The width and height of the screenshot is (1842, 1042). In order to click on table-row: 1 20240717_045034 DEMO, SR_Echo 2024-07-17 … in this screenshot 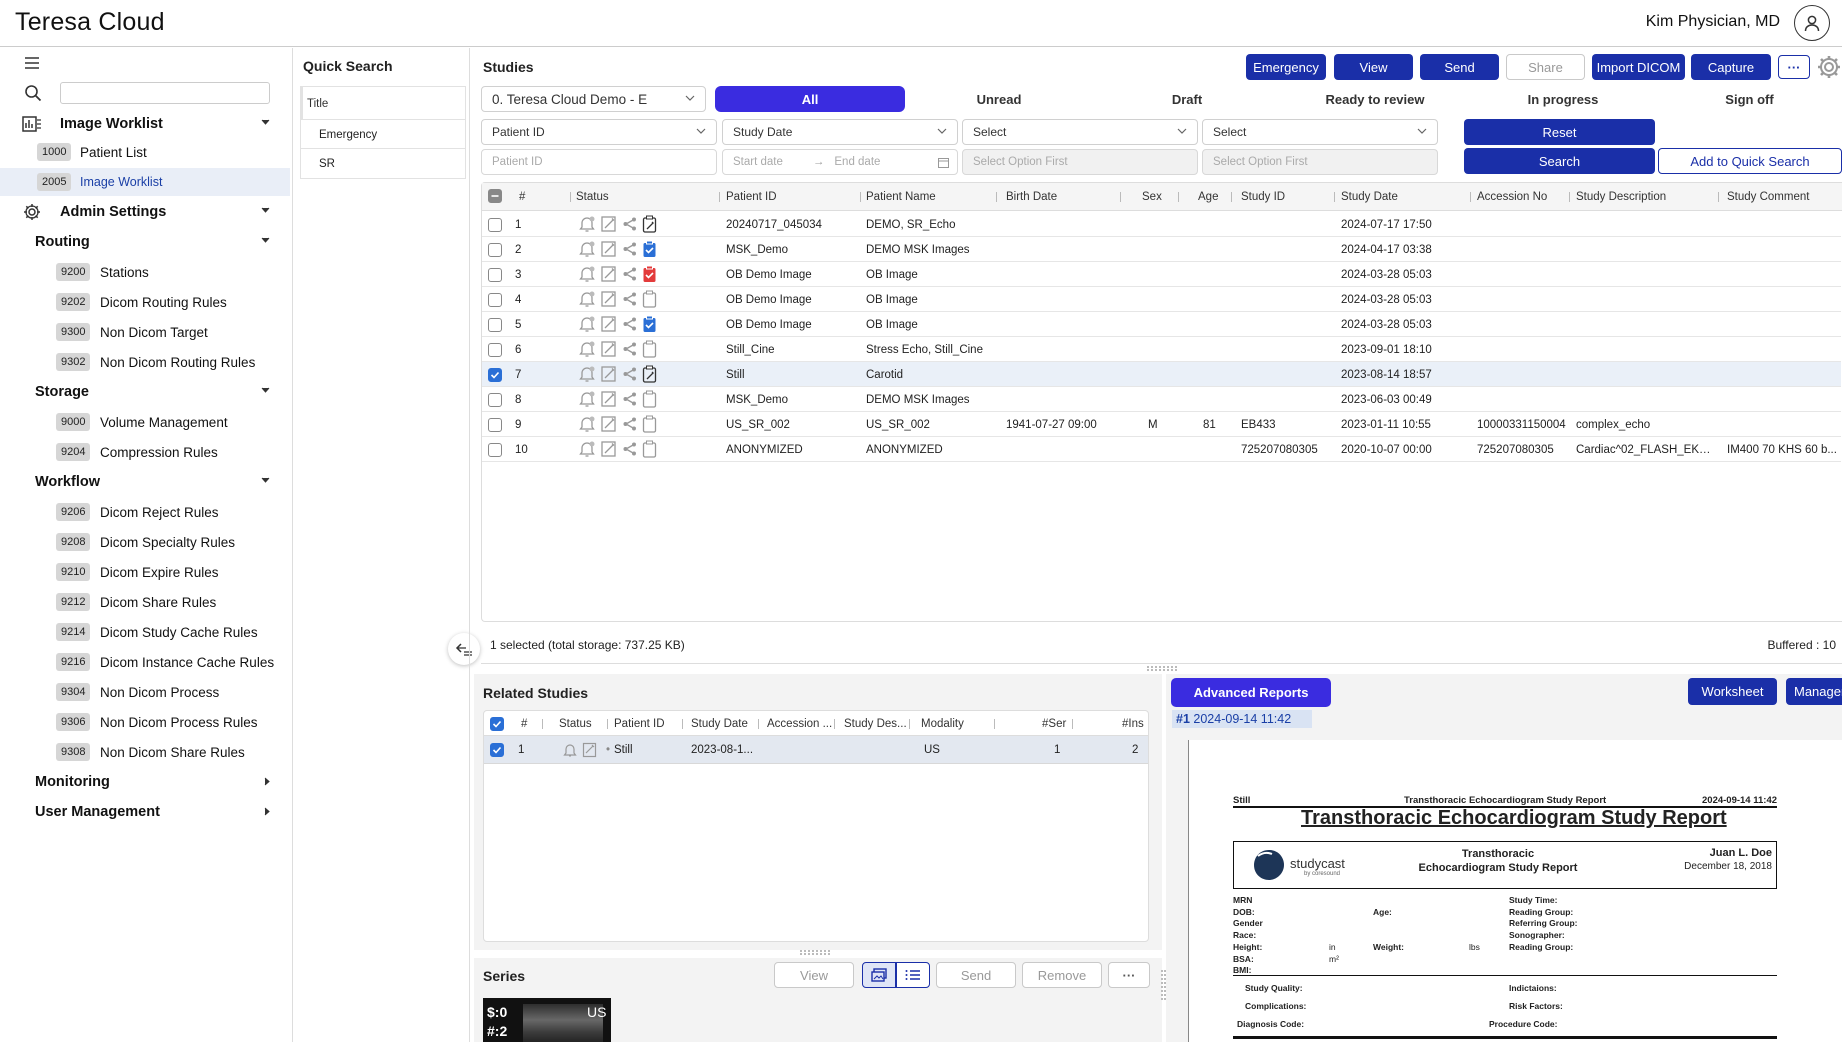, I will do `click(1161, 224)`.